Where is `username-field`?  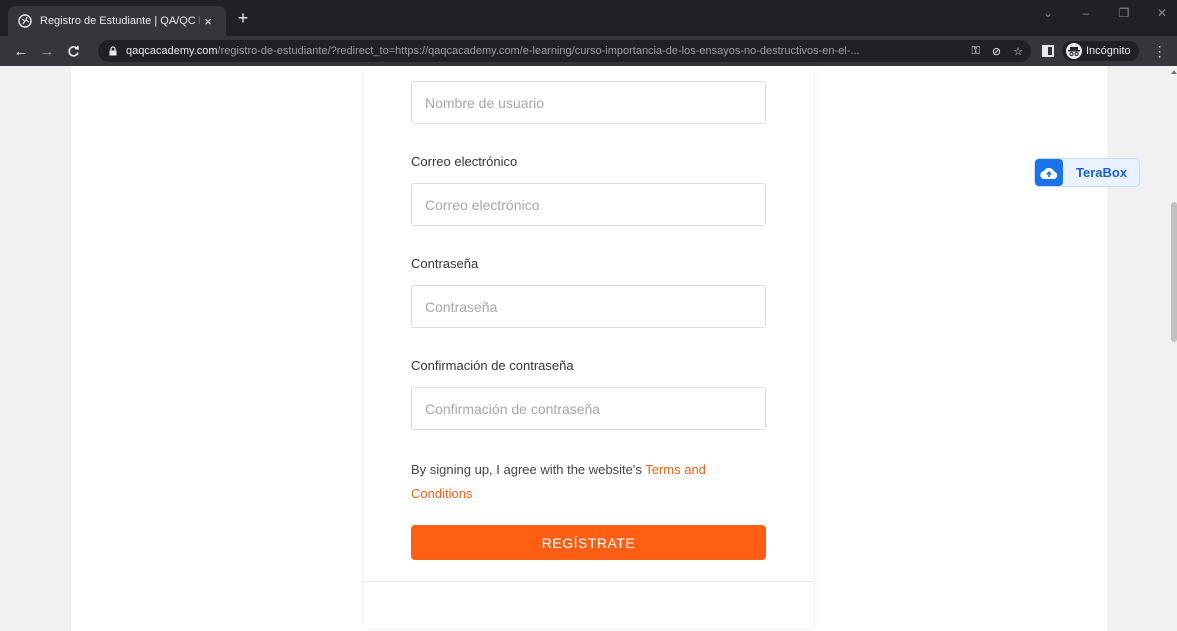 username-field is located at coordinates (588, 102).